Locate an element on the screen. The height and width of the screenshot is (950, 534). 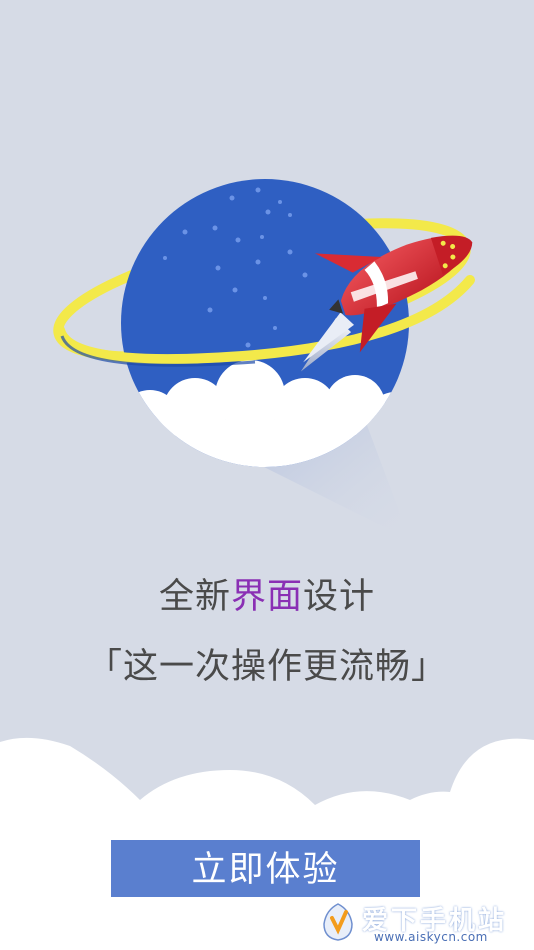
headline: 全新界面设计 is located at coordinates (267, 597).